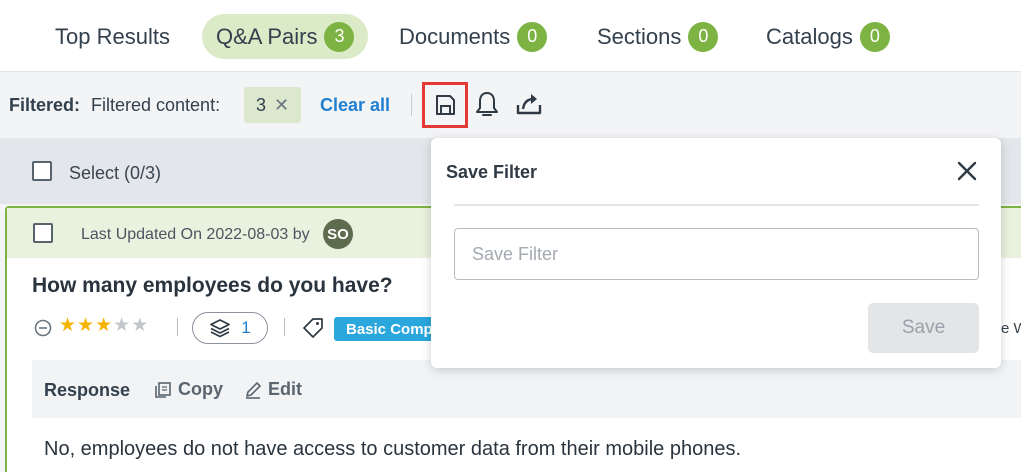  What do you see at coordinates (281, 105) in the screenshot?
I see `close-icon: ✕` at bounding box center [281, 105].